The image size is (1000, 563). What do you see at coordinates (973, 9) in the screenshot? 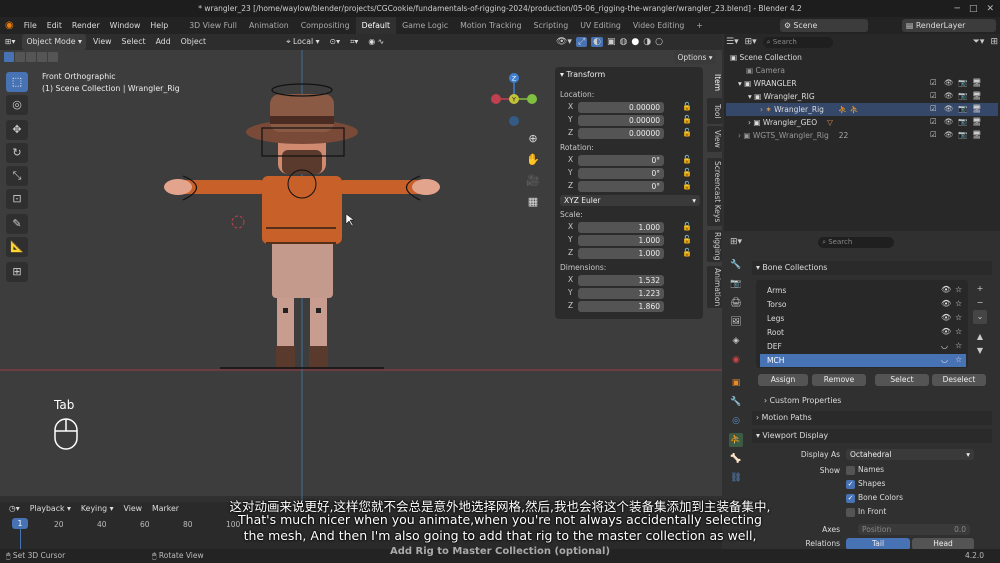
I see `maximize-icon: □` at bounding box center [973, 9].